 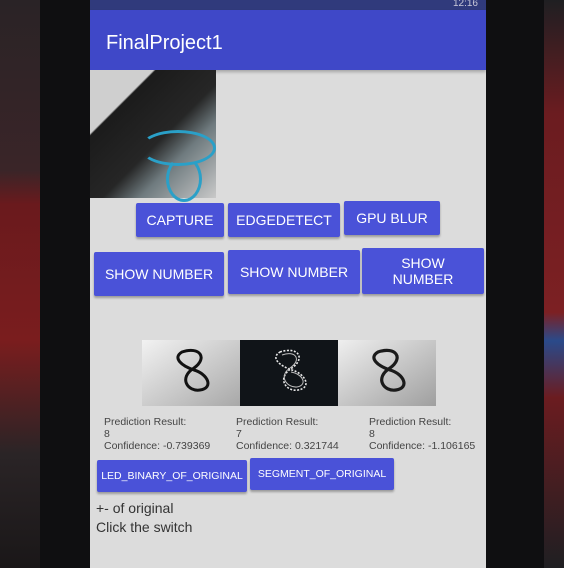 What do you see at coordinates (392, 218) in the screenshot?
I see `gpu-blur-button: GPU BLUR` at bounding box center [392, 218].